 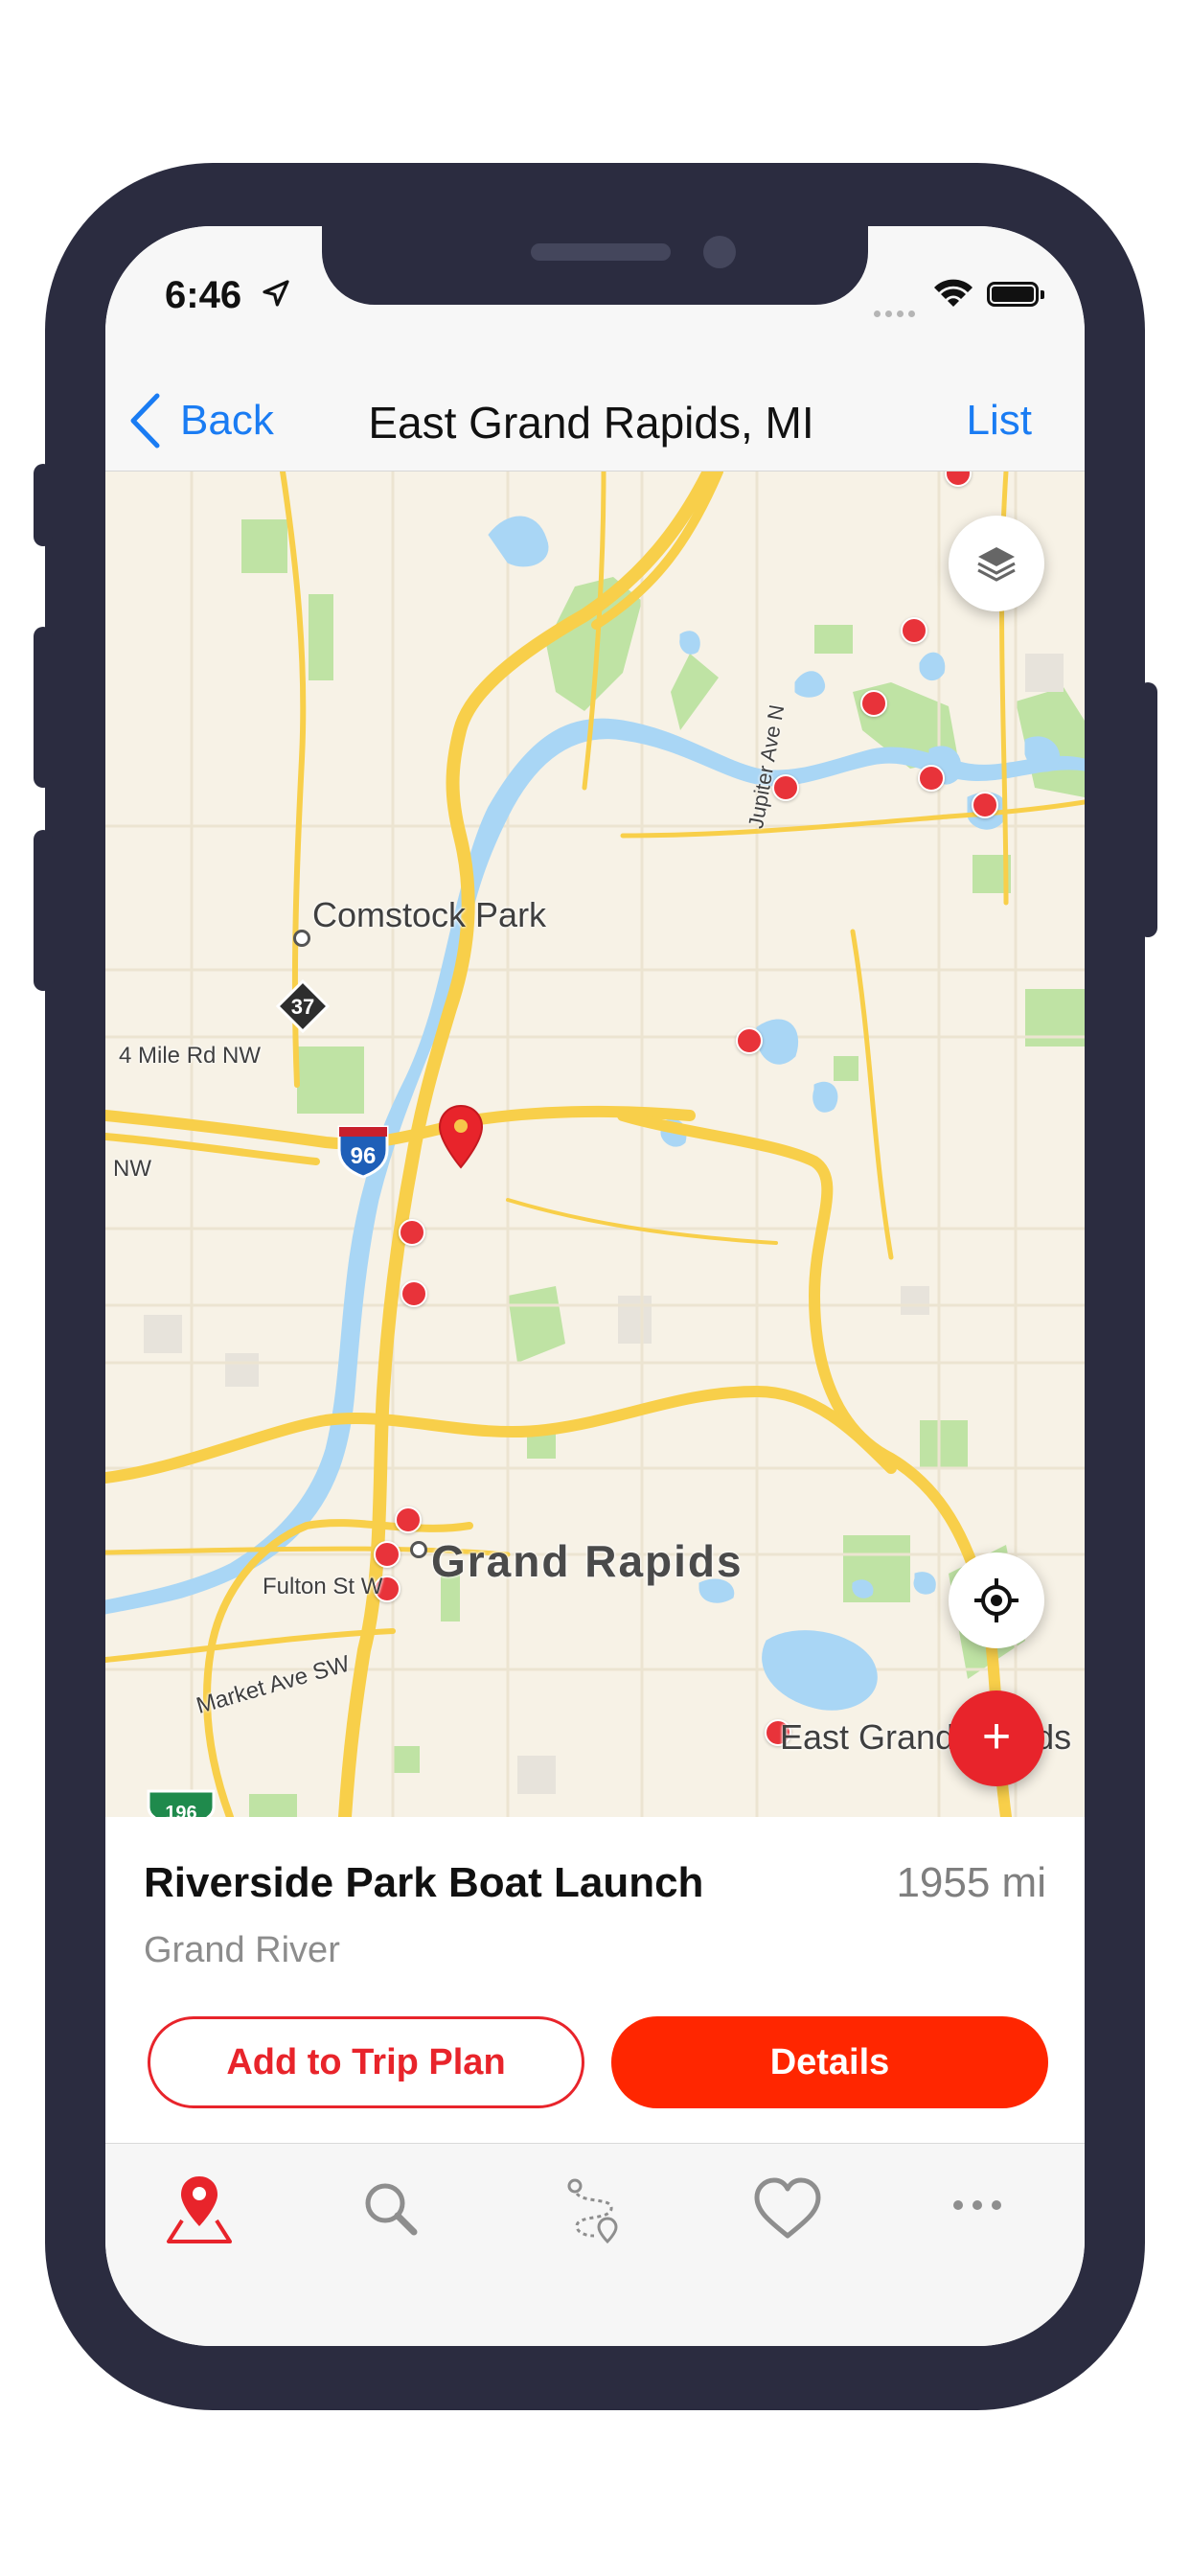 What do you see at coordinates (276, 293) in the screenshot?
I see `location-arrow-icon` at bounding box center [276, 293].